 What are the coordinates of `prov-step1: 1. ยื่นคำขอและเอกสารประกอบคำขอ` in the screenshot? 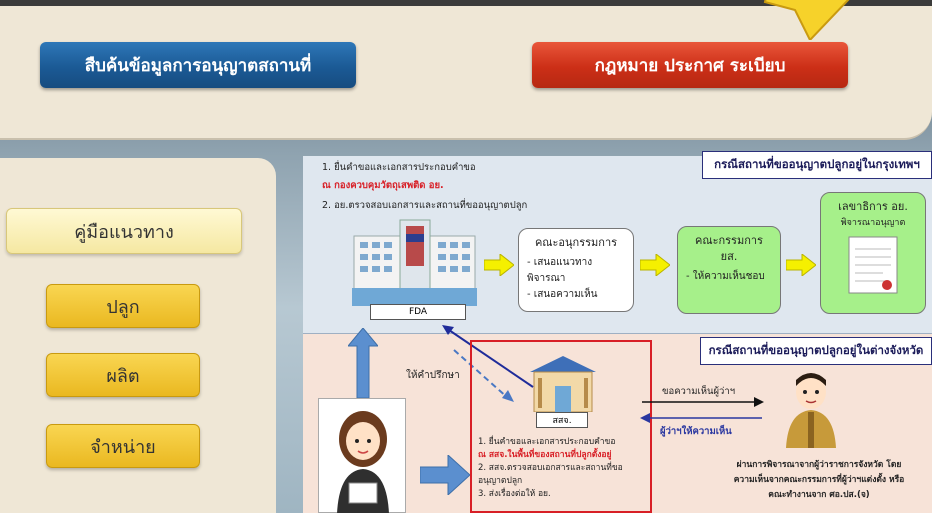 It's located at (547, 442).